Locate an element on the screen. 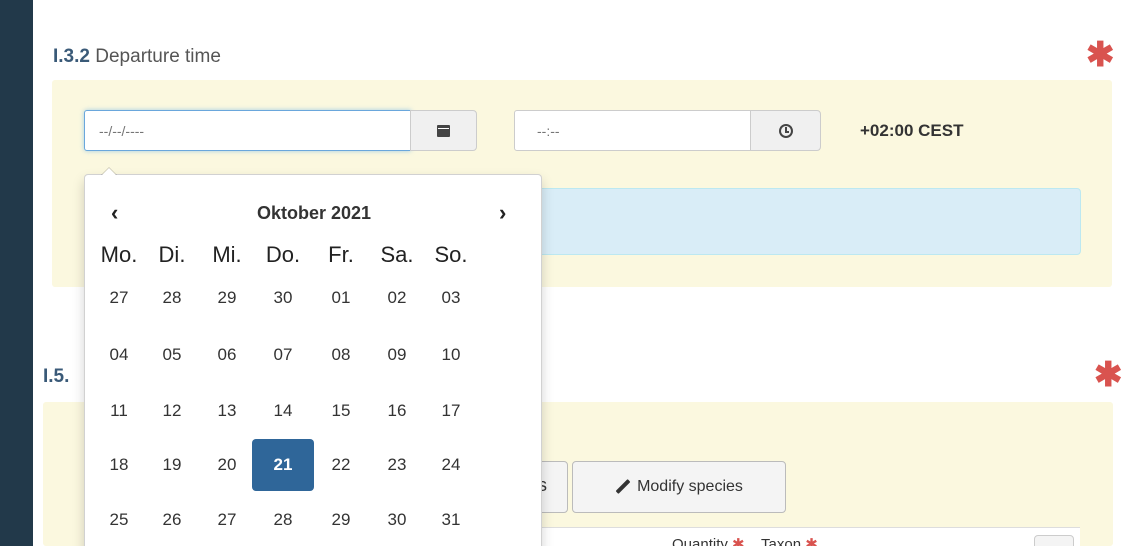  day-cell: 05 is located at coordinates (172, 355).